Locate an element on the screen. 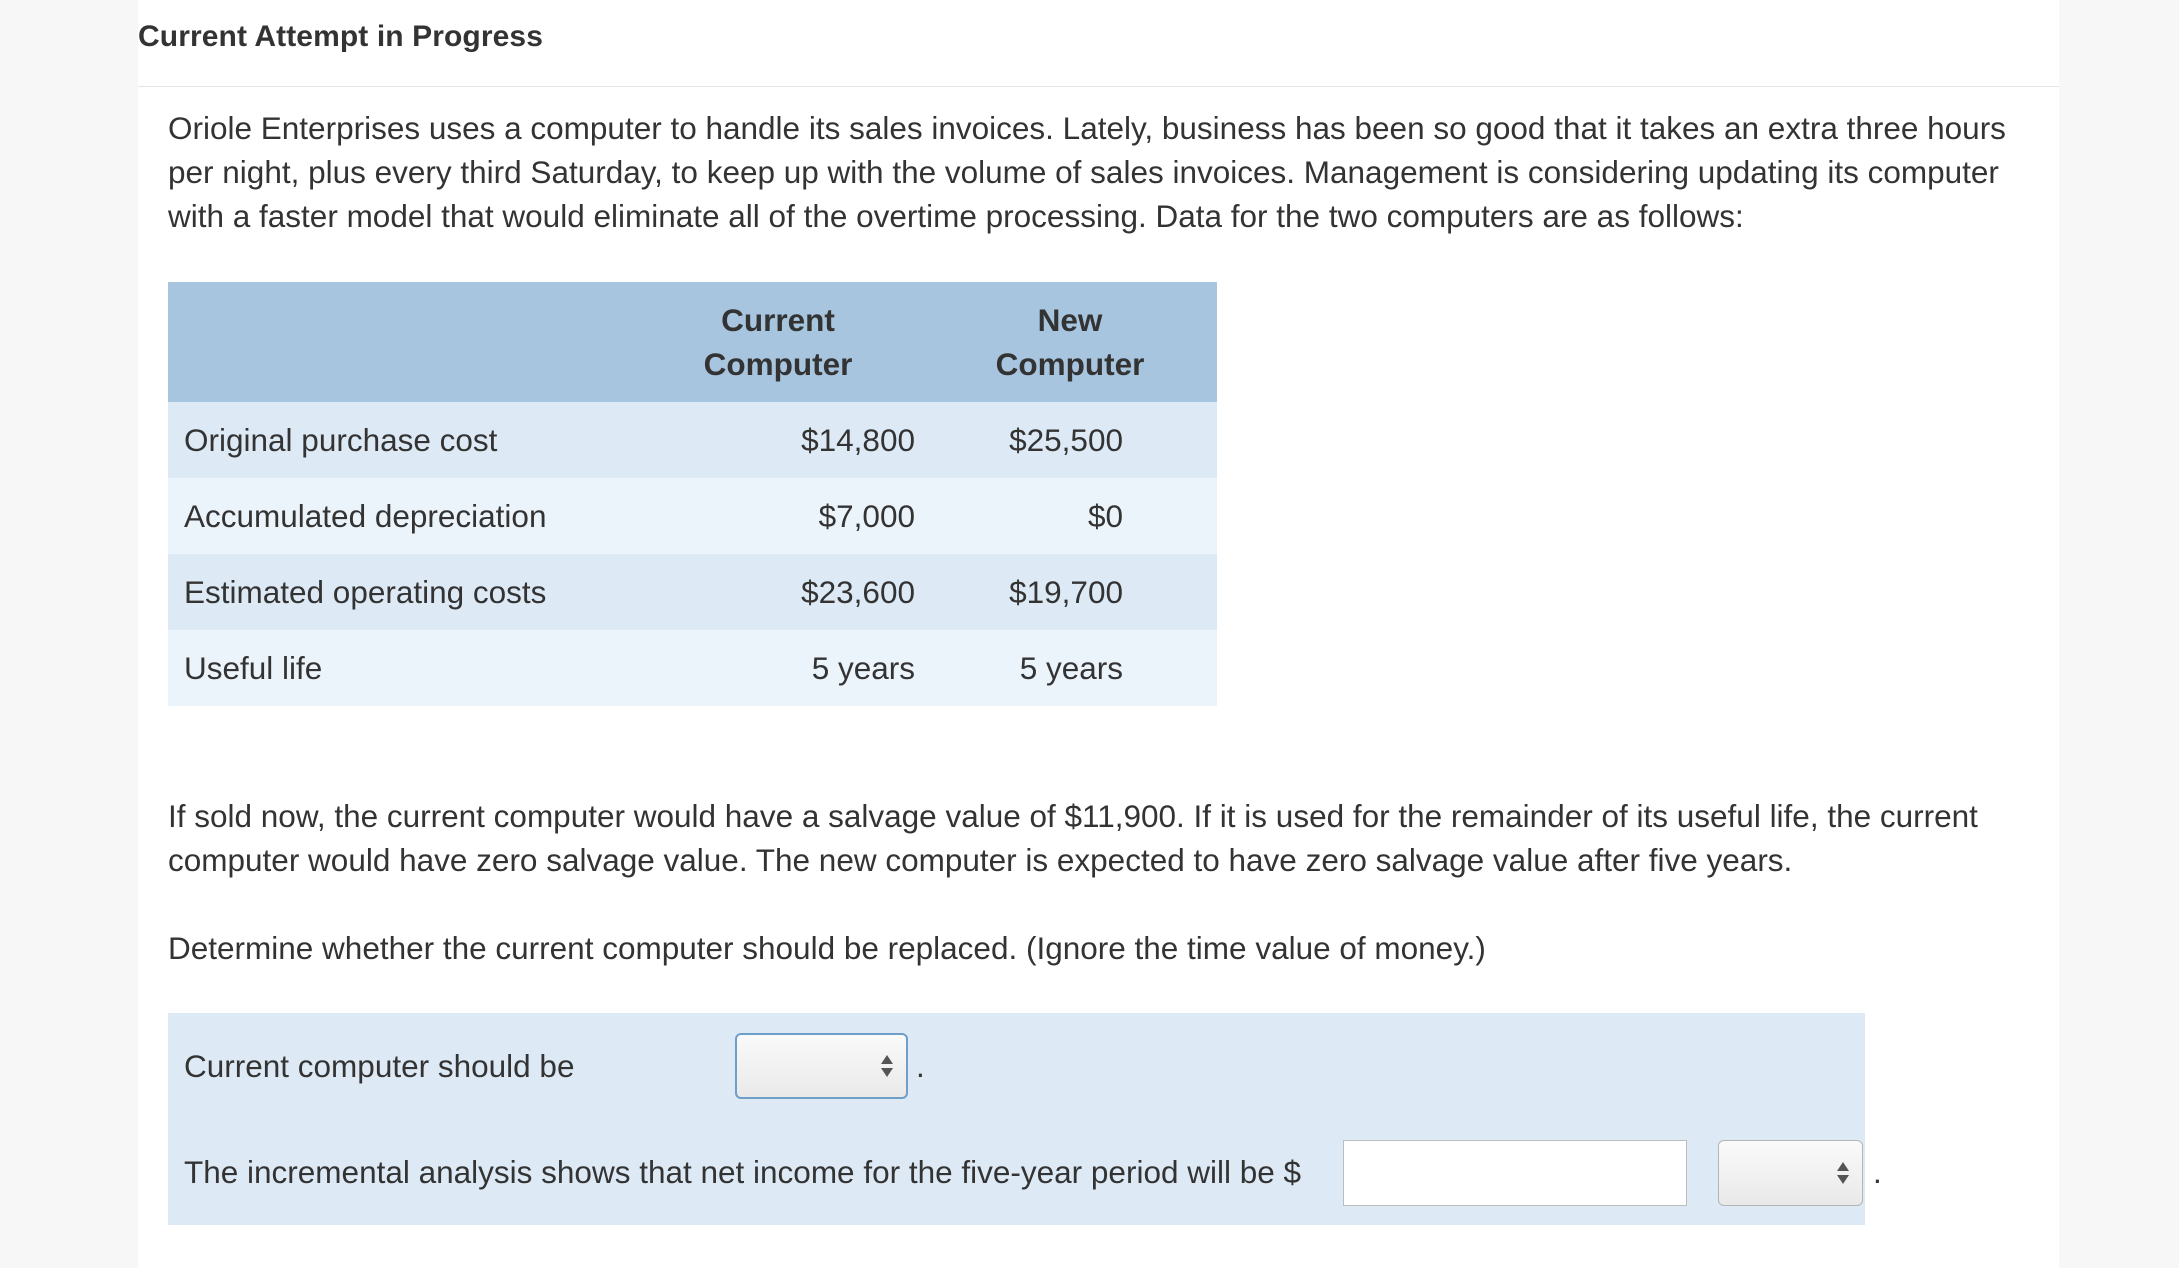  net-income-direction-select is located at coordinates (1790, 1173).